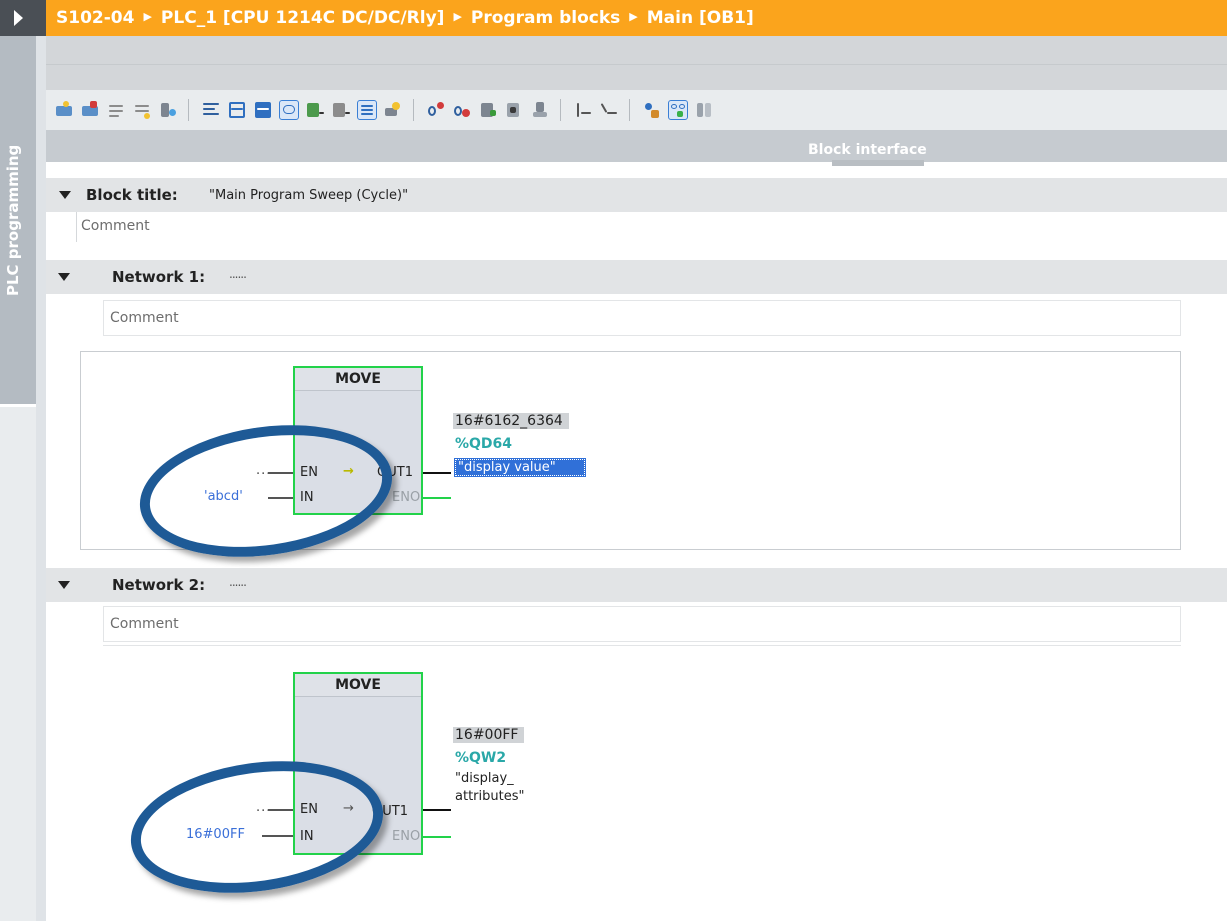 The width and height of the screenshot is (1227, 921). What do you see at coordinates (484, 778) in the screenshot?
I see `out-tag-line-1: "display_` at bounding box center [484, 778].